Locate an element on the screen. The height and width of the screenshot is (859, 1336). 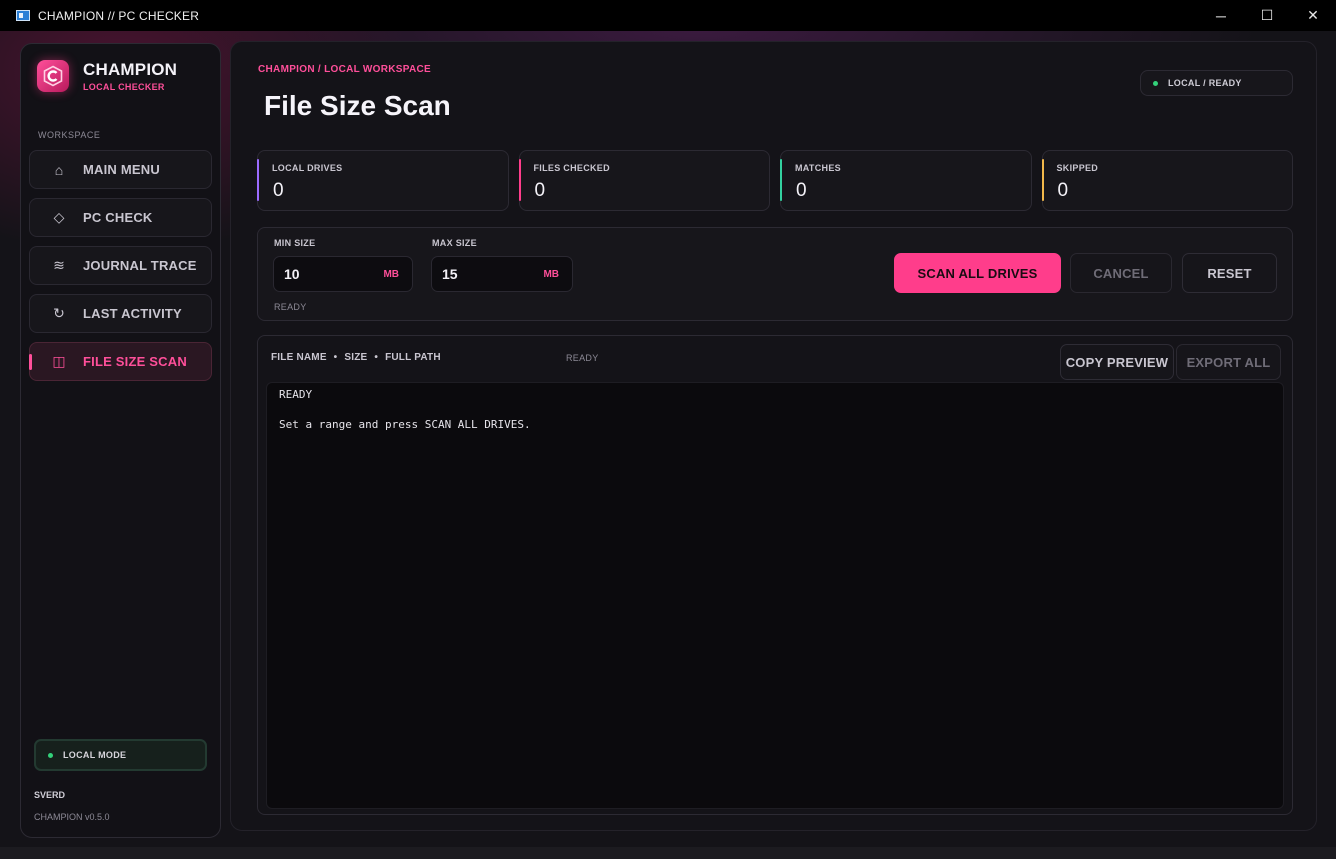
minimize-button: ─ is located at coordinates (1221, 15).